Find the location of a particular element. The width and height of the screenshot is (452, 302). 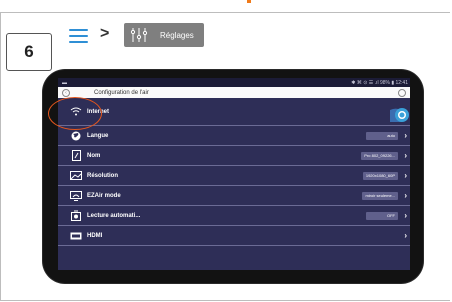

globe-icon is located at coordinates (76, 136).